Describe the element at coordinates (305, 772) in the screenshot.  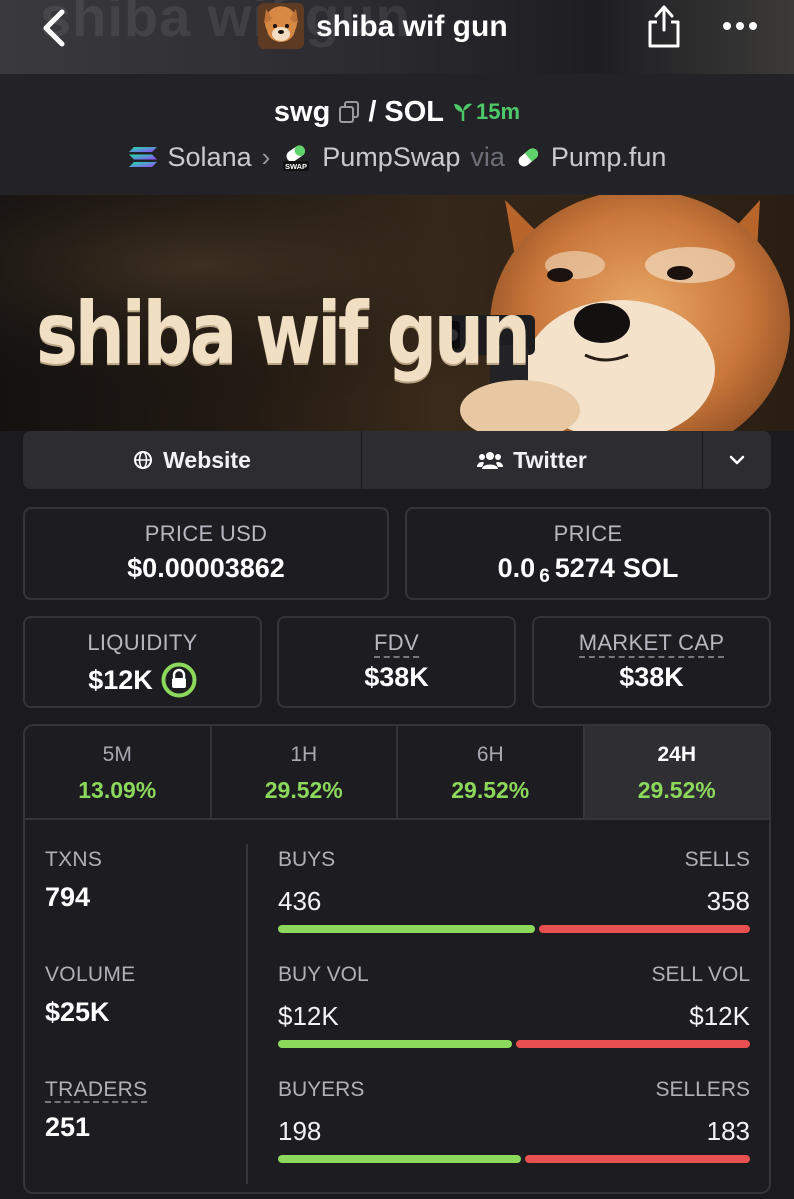
I see `tab-1h: 1H 29.52%` at that location.